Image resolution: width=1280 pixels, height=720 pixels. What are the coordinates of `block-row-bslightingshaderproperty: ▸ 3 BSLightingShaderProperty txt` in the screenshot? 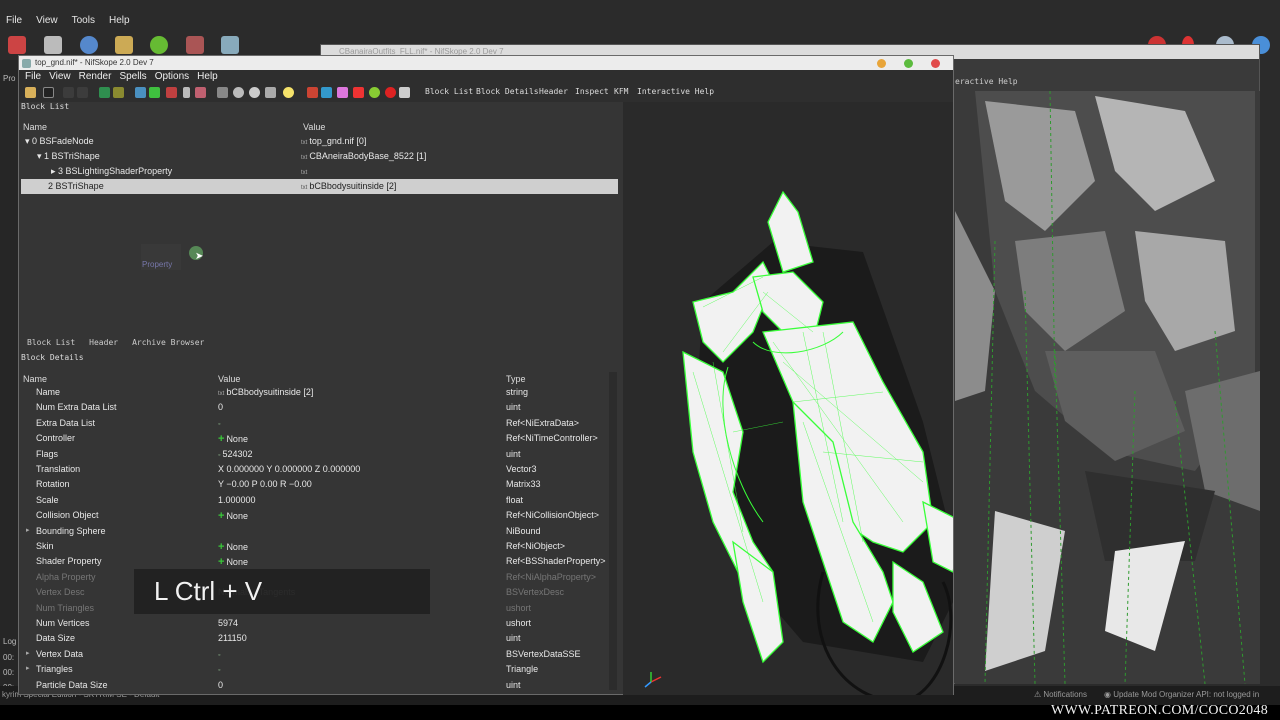 It's located at (319, 171).